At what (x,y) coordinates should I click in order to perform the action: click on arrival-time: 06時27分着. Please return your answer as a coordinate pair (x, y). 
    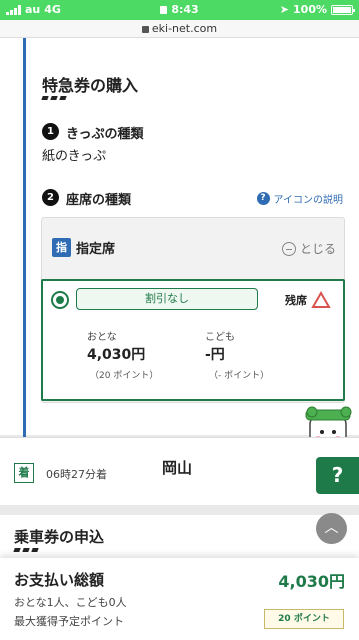
    Looking at the image, I should click on (76, 474).